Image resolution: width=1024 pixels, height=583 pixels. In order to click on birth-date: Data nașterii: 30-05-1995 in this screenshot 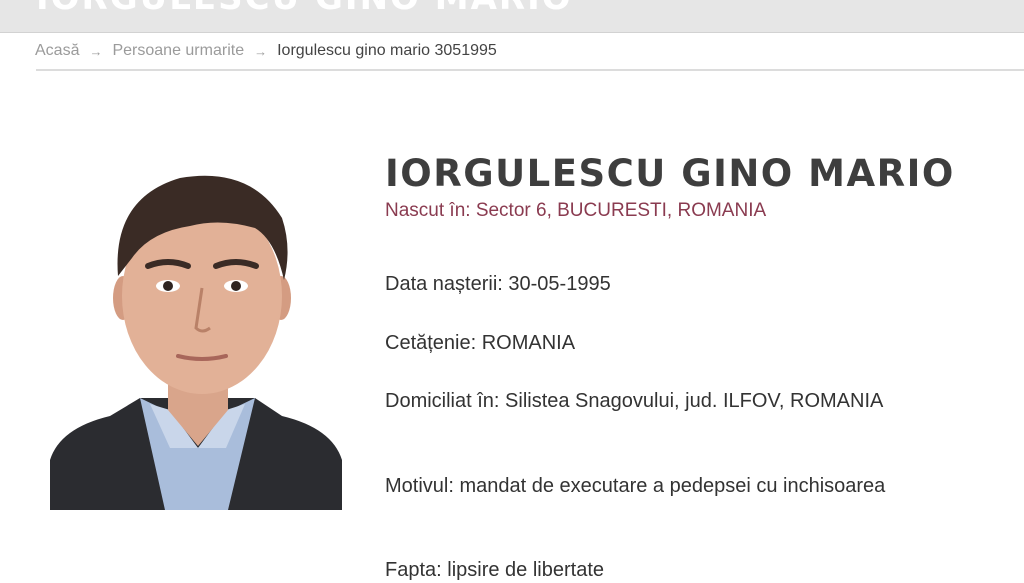, I will do `click(498, 284)`.